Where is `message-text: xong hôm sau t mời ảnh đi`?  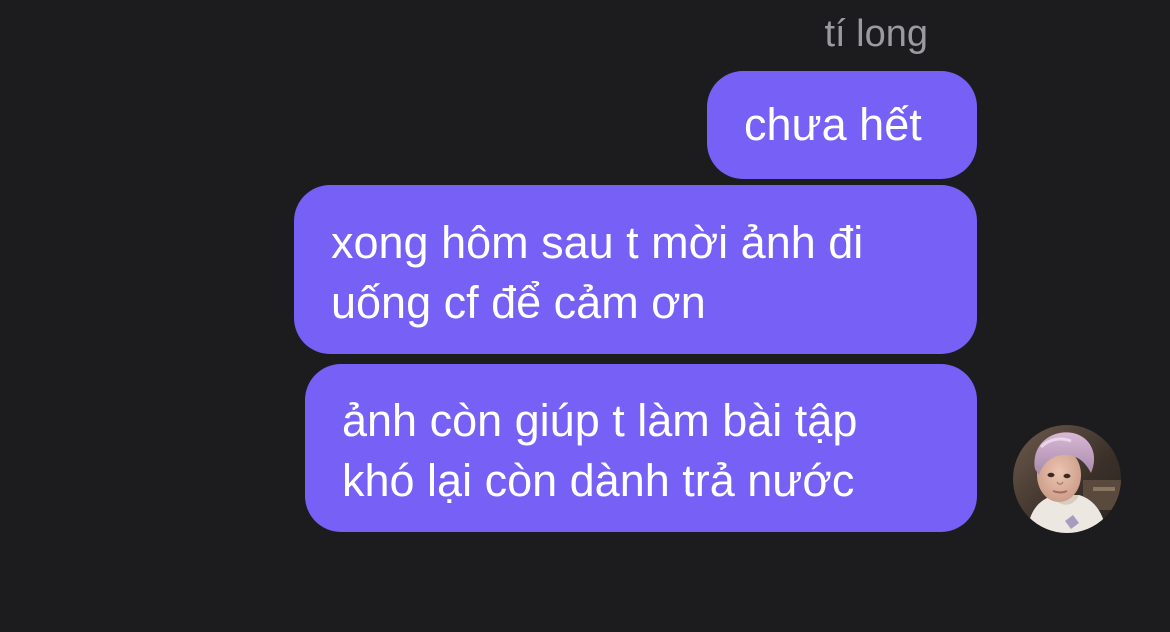
message-text: xong hôm sau t mời ảnh đi is located at coordinates (597, 242).